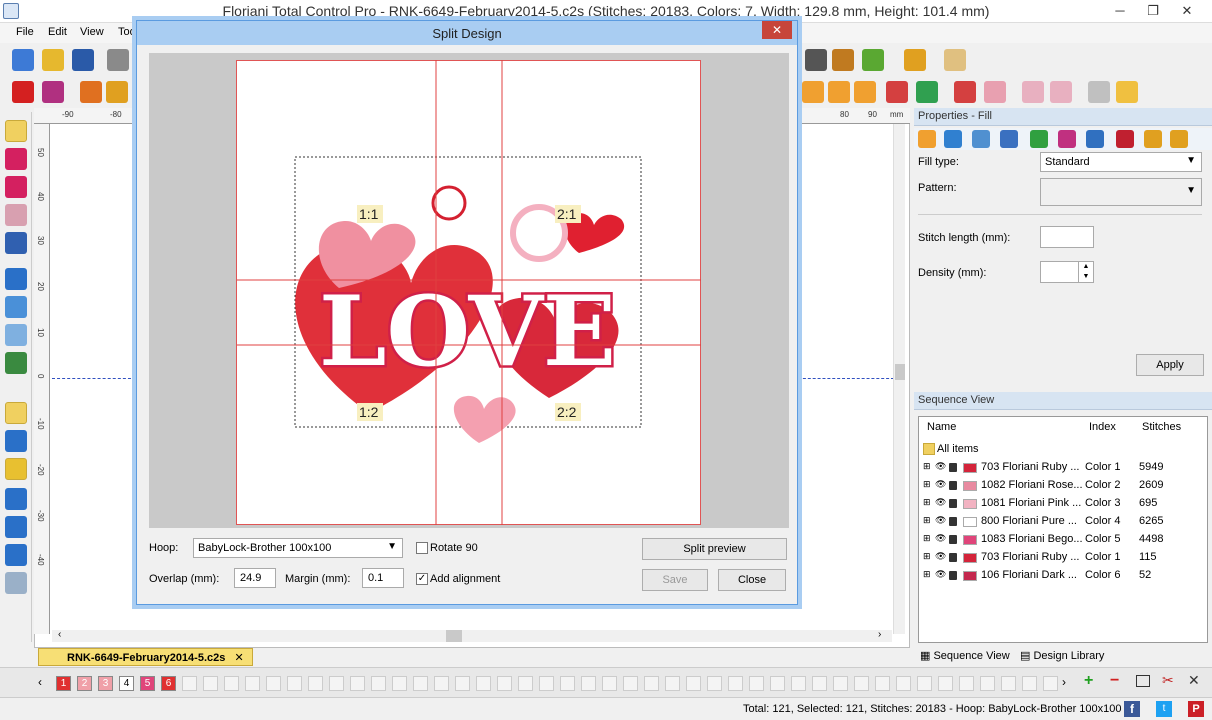  What do you see at coordinates (1061, 92) in the screenshot?
I see `order2-icon` at bounding box center [1061, 92].